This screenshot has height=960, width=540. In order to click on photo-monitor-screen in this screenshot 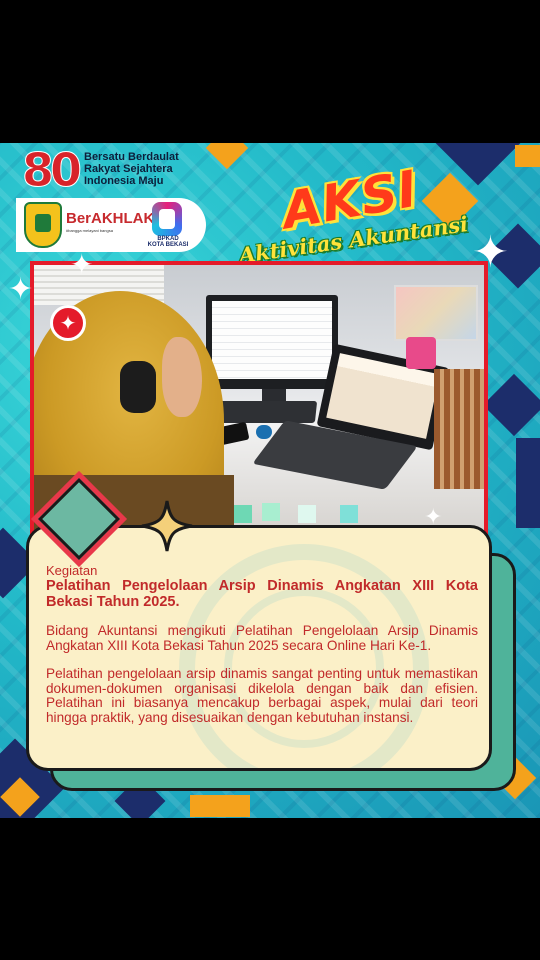, I will do `click(272, 340)`.